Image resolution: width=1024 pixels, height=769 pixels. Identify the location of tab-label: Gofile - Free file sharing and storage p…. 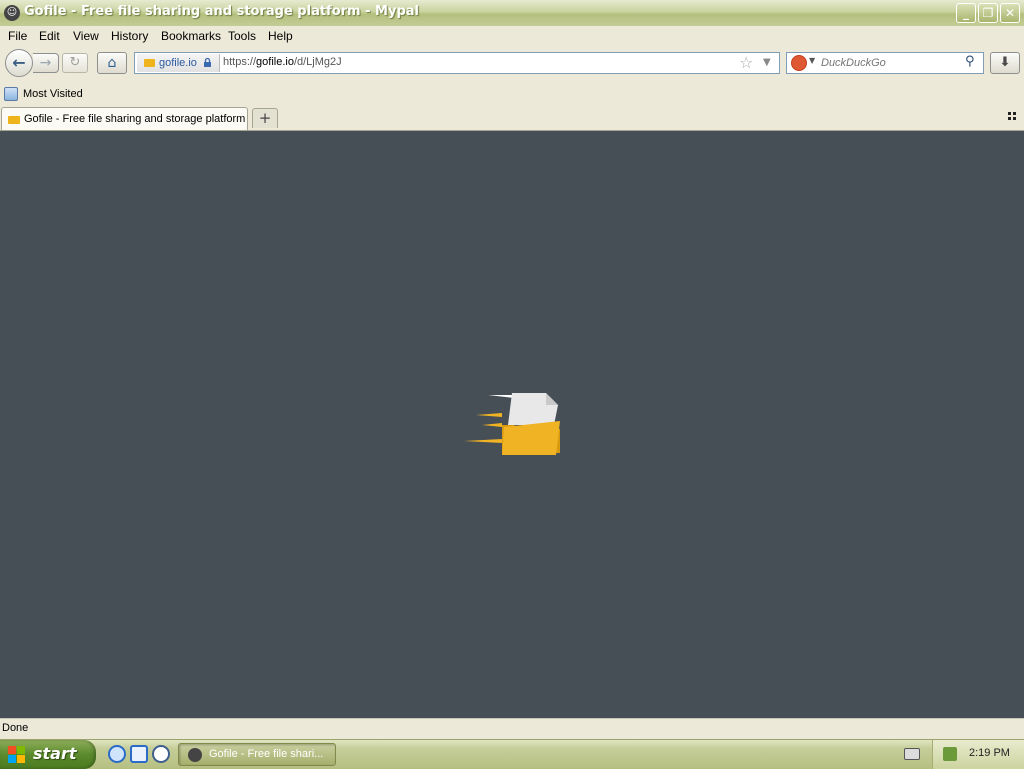
(135, 119).